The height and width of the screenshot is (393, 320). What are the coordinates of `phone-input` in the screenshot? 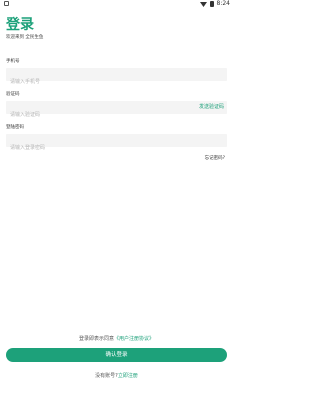 It's located at (81, 82).